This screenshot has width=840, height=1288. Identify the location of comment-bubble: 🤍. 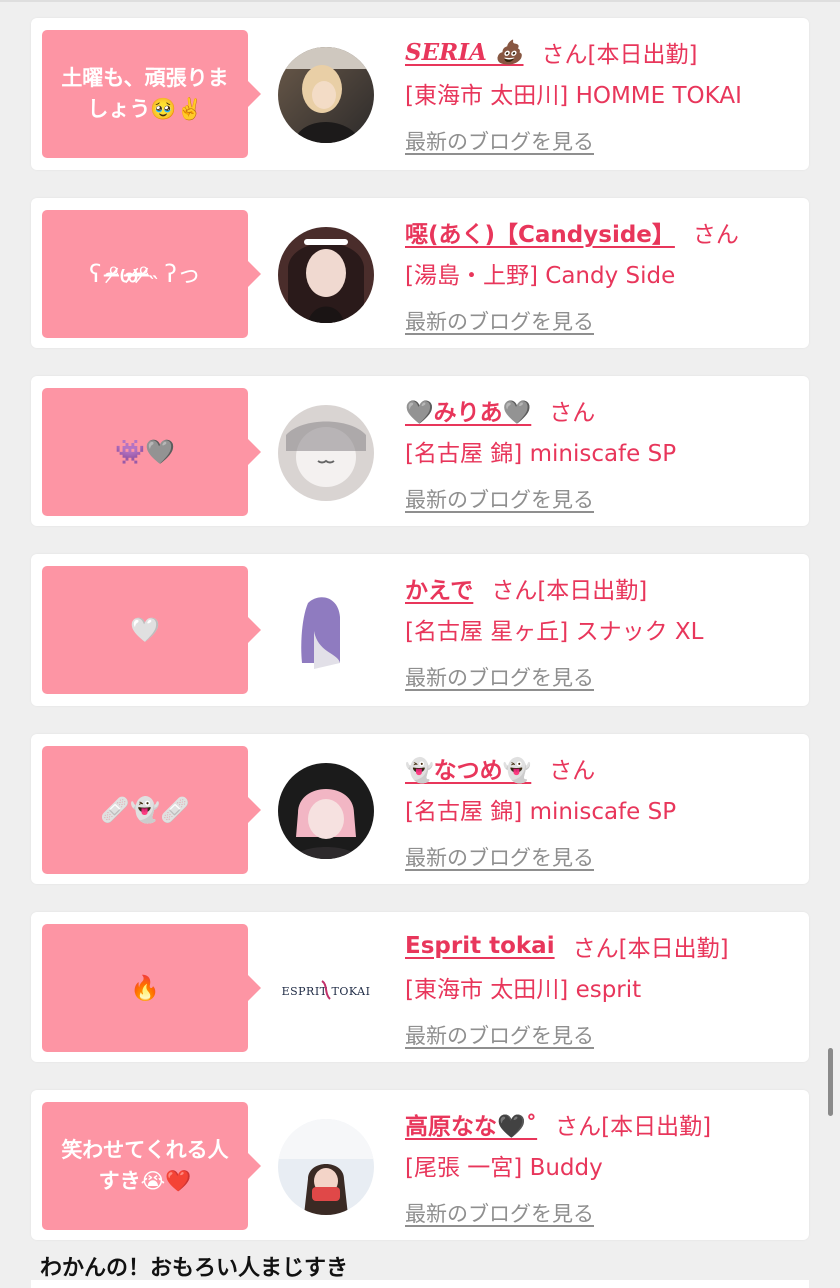
(151, 630).